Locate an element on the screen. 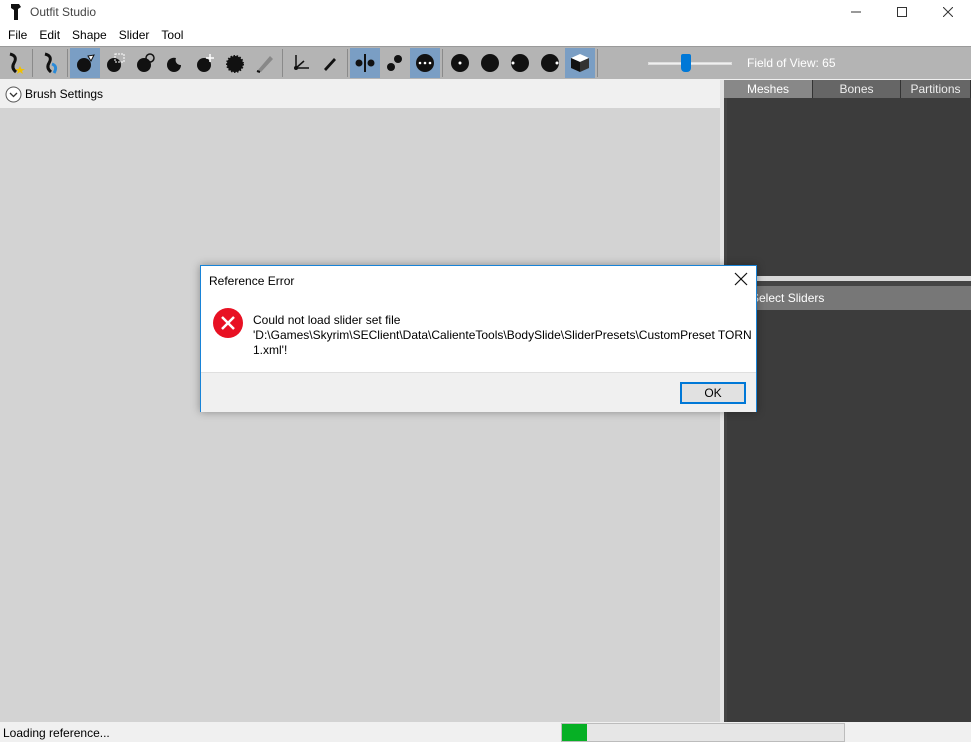 The width and height of the screenshot is (971, 742). message-line: Could not load slider set file is located at coordinates (327, 320).